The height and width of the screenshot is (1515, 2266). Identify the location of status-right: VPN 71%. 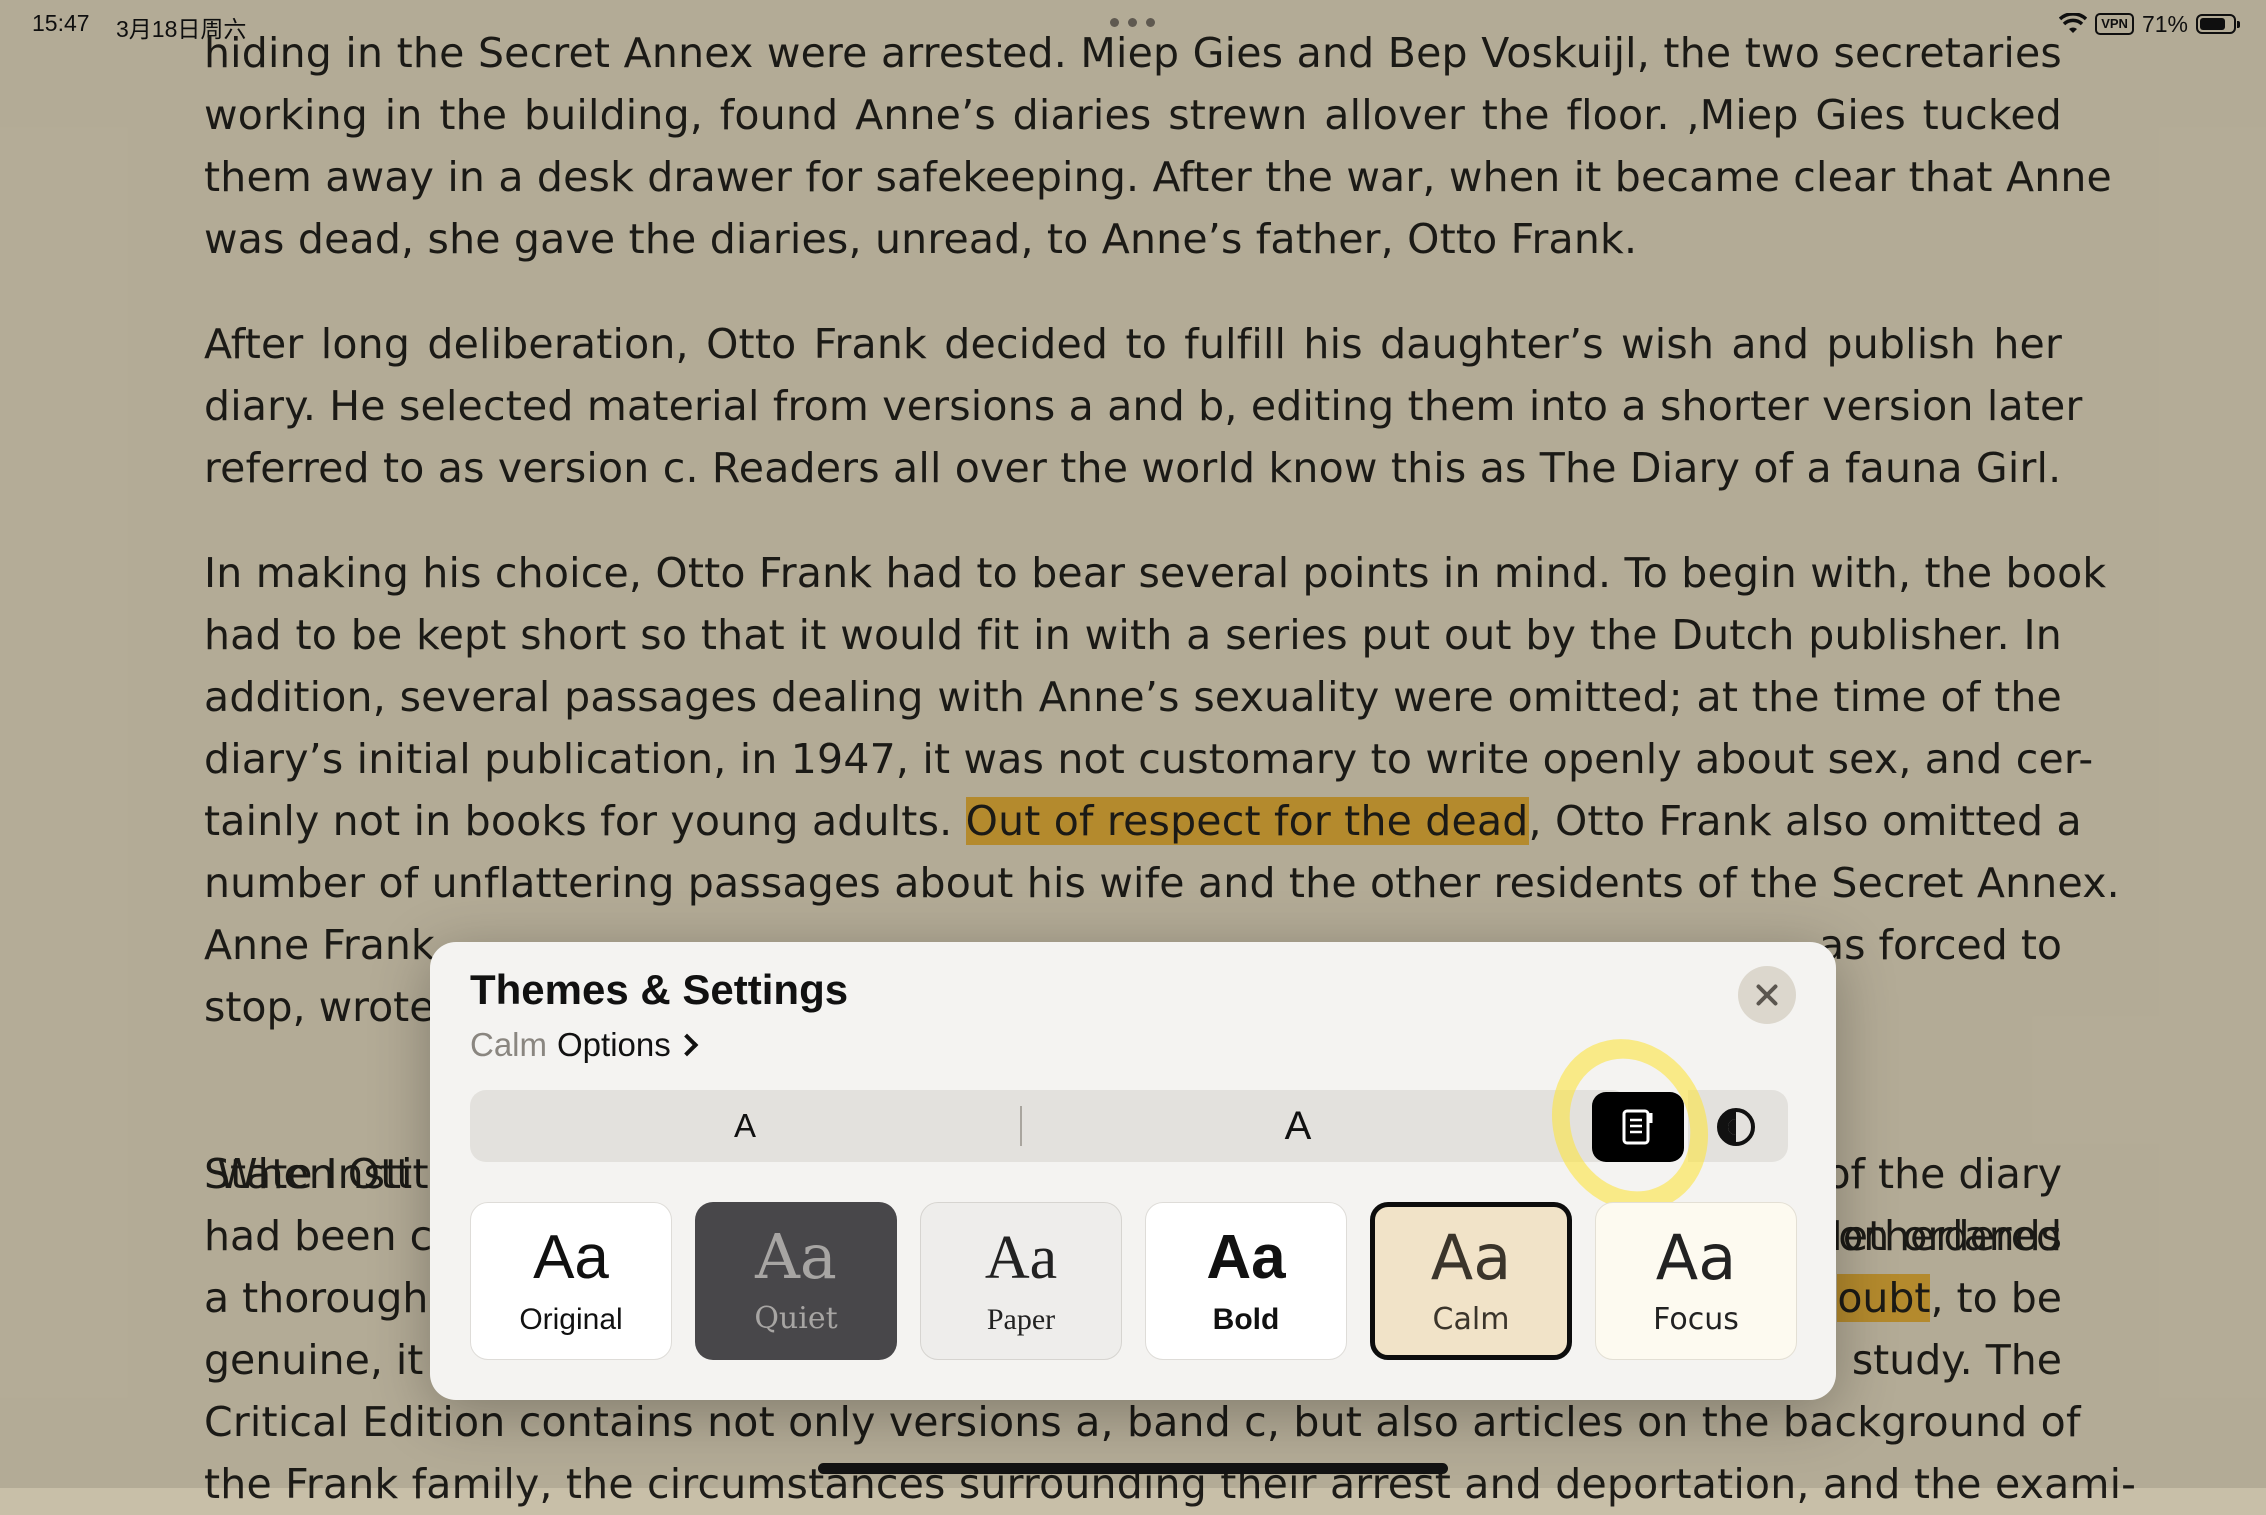
(2149, 24).